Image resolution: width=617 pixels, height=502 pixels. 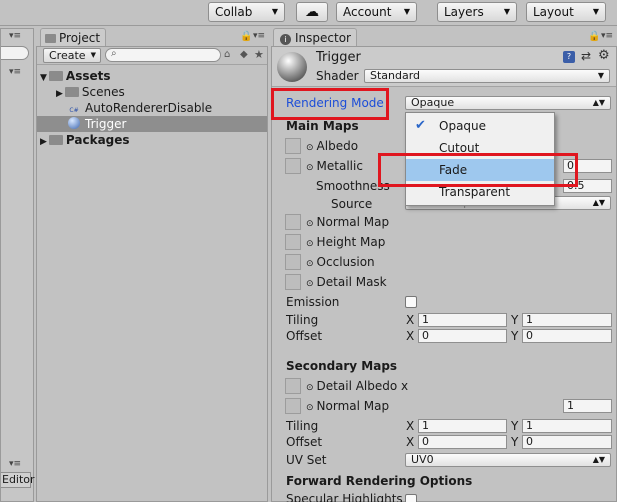 I want to click on layers-button: Layers ▼, so click(x=477, y=12).